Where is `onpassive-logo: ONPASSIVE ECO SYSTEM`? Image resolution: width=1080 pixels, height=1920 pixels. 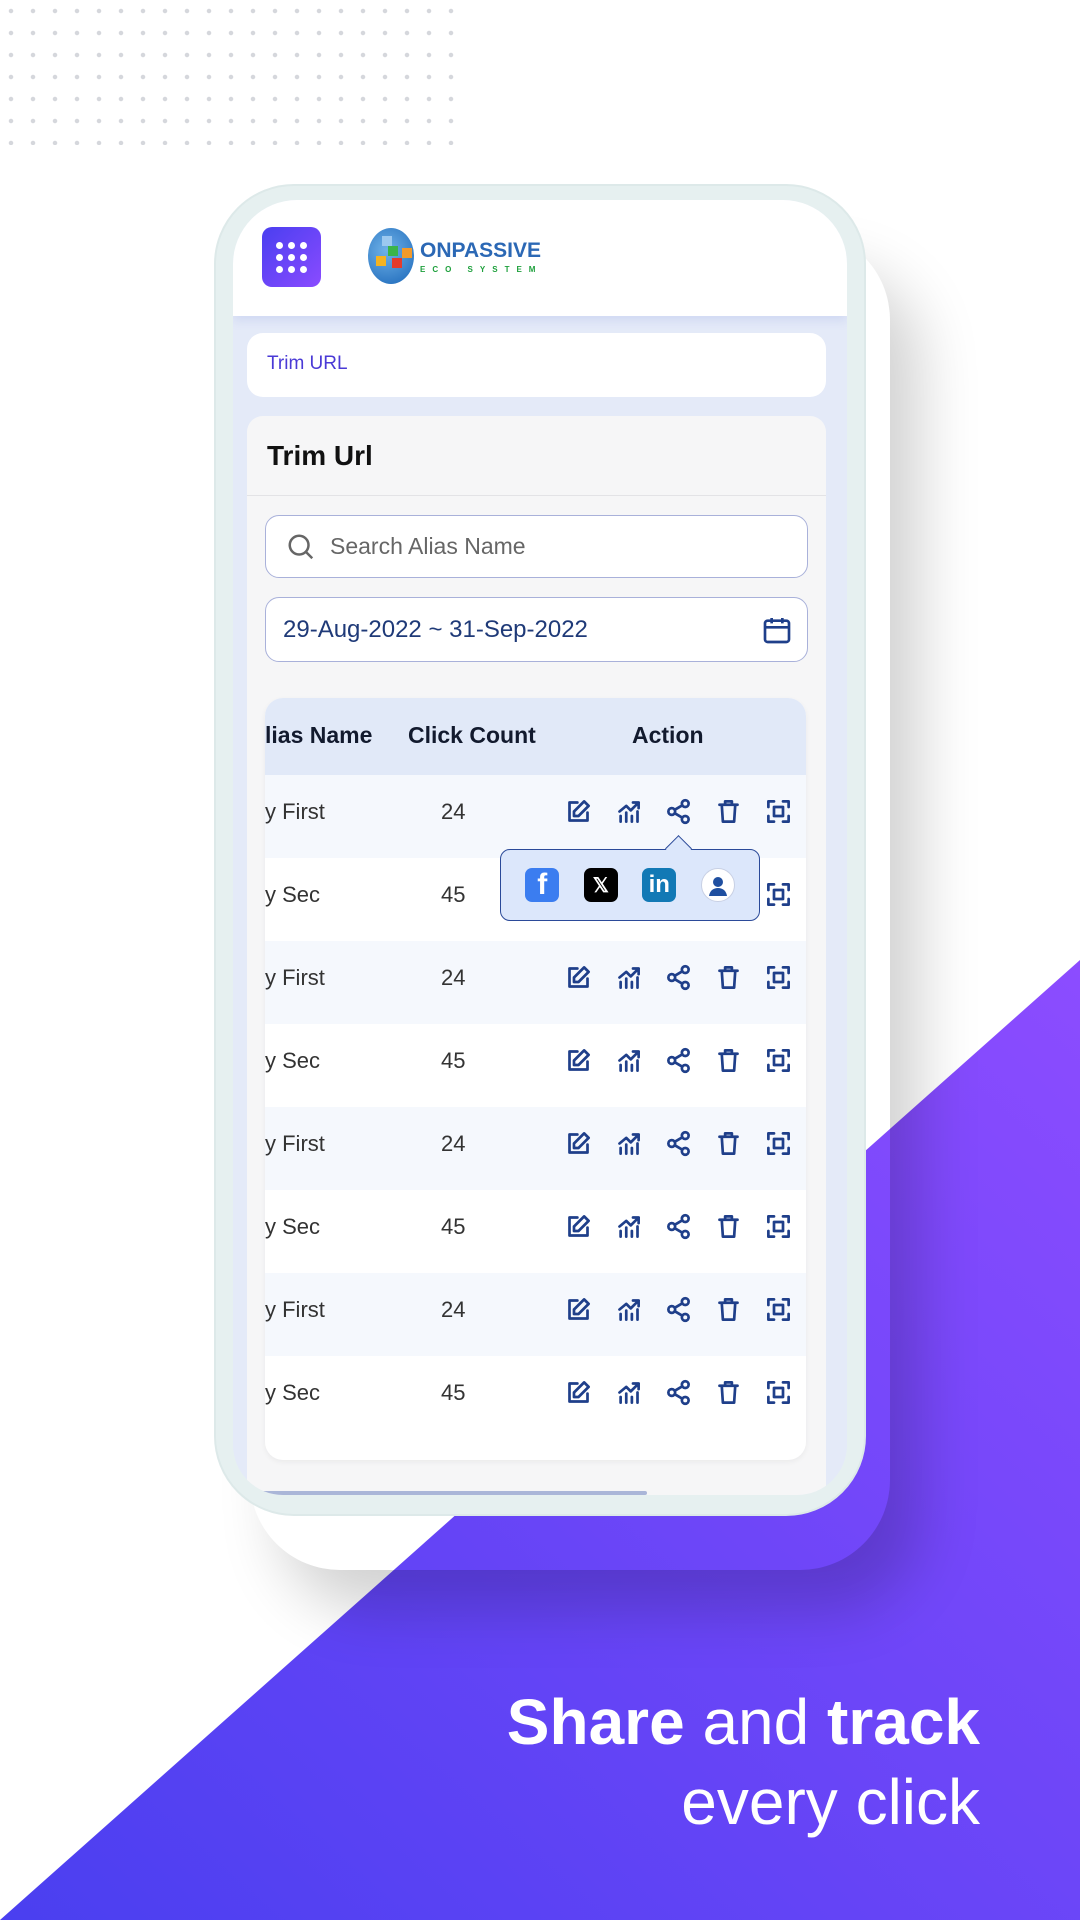 onpassive-logo: ONPASSIVE ECO SYSTEM is located at coordinates (455, 256).